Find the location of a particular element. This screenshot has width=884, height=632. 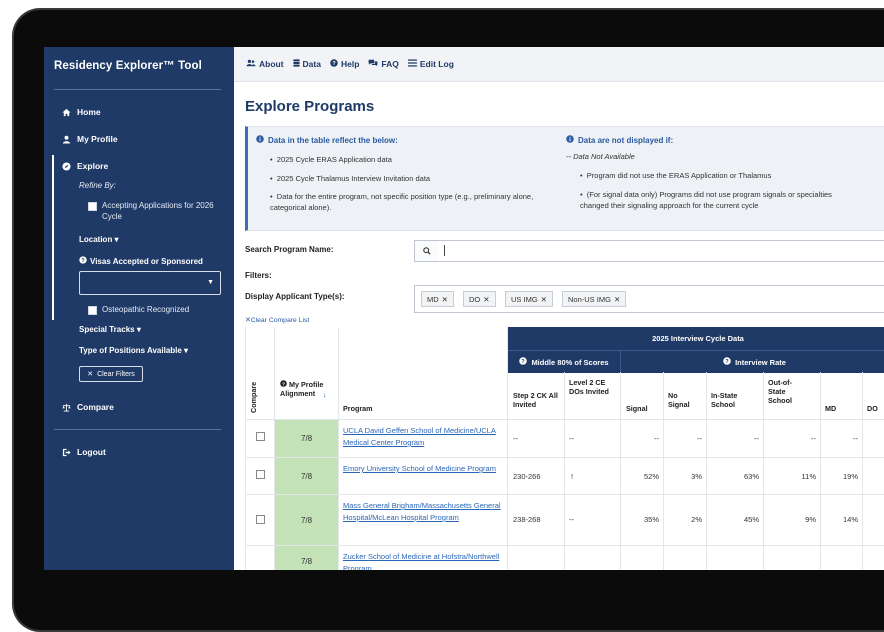

help-circle-icon: ? is located at coordinates (83, 261).